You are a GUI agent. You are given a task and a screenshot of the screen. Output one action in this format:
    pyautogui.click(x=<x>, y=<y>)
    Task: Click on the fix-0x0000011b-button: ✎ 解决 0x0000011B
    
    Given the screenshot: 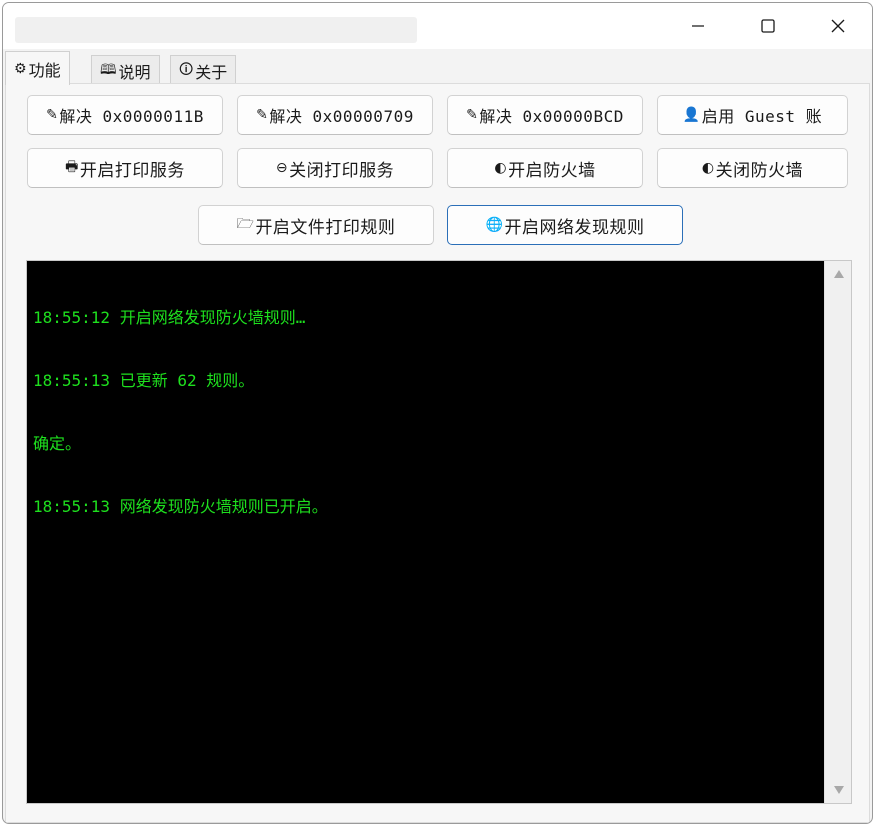 What is the action you would take?
    pyautogui.click(x=125, y=115)
    